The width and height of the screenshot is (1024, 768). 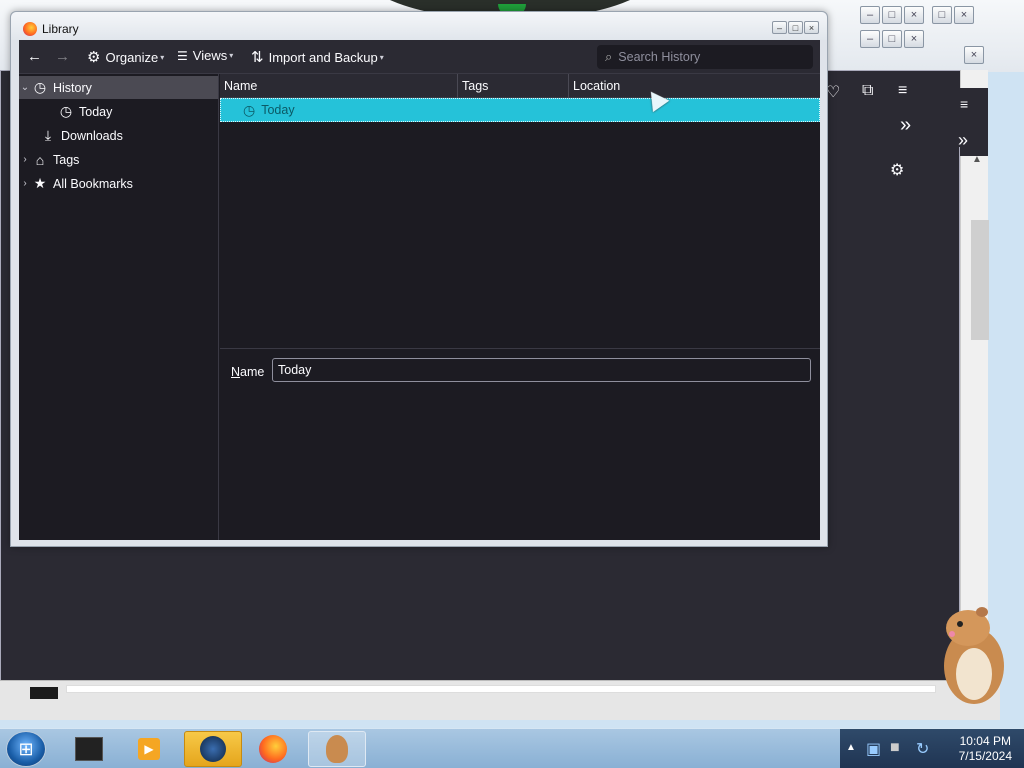 What do you see at coordinates (30, 29) in the screenshot?
I see `firefox-logo-icon` at bounding box center [30, 29].